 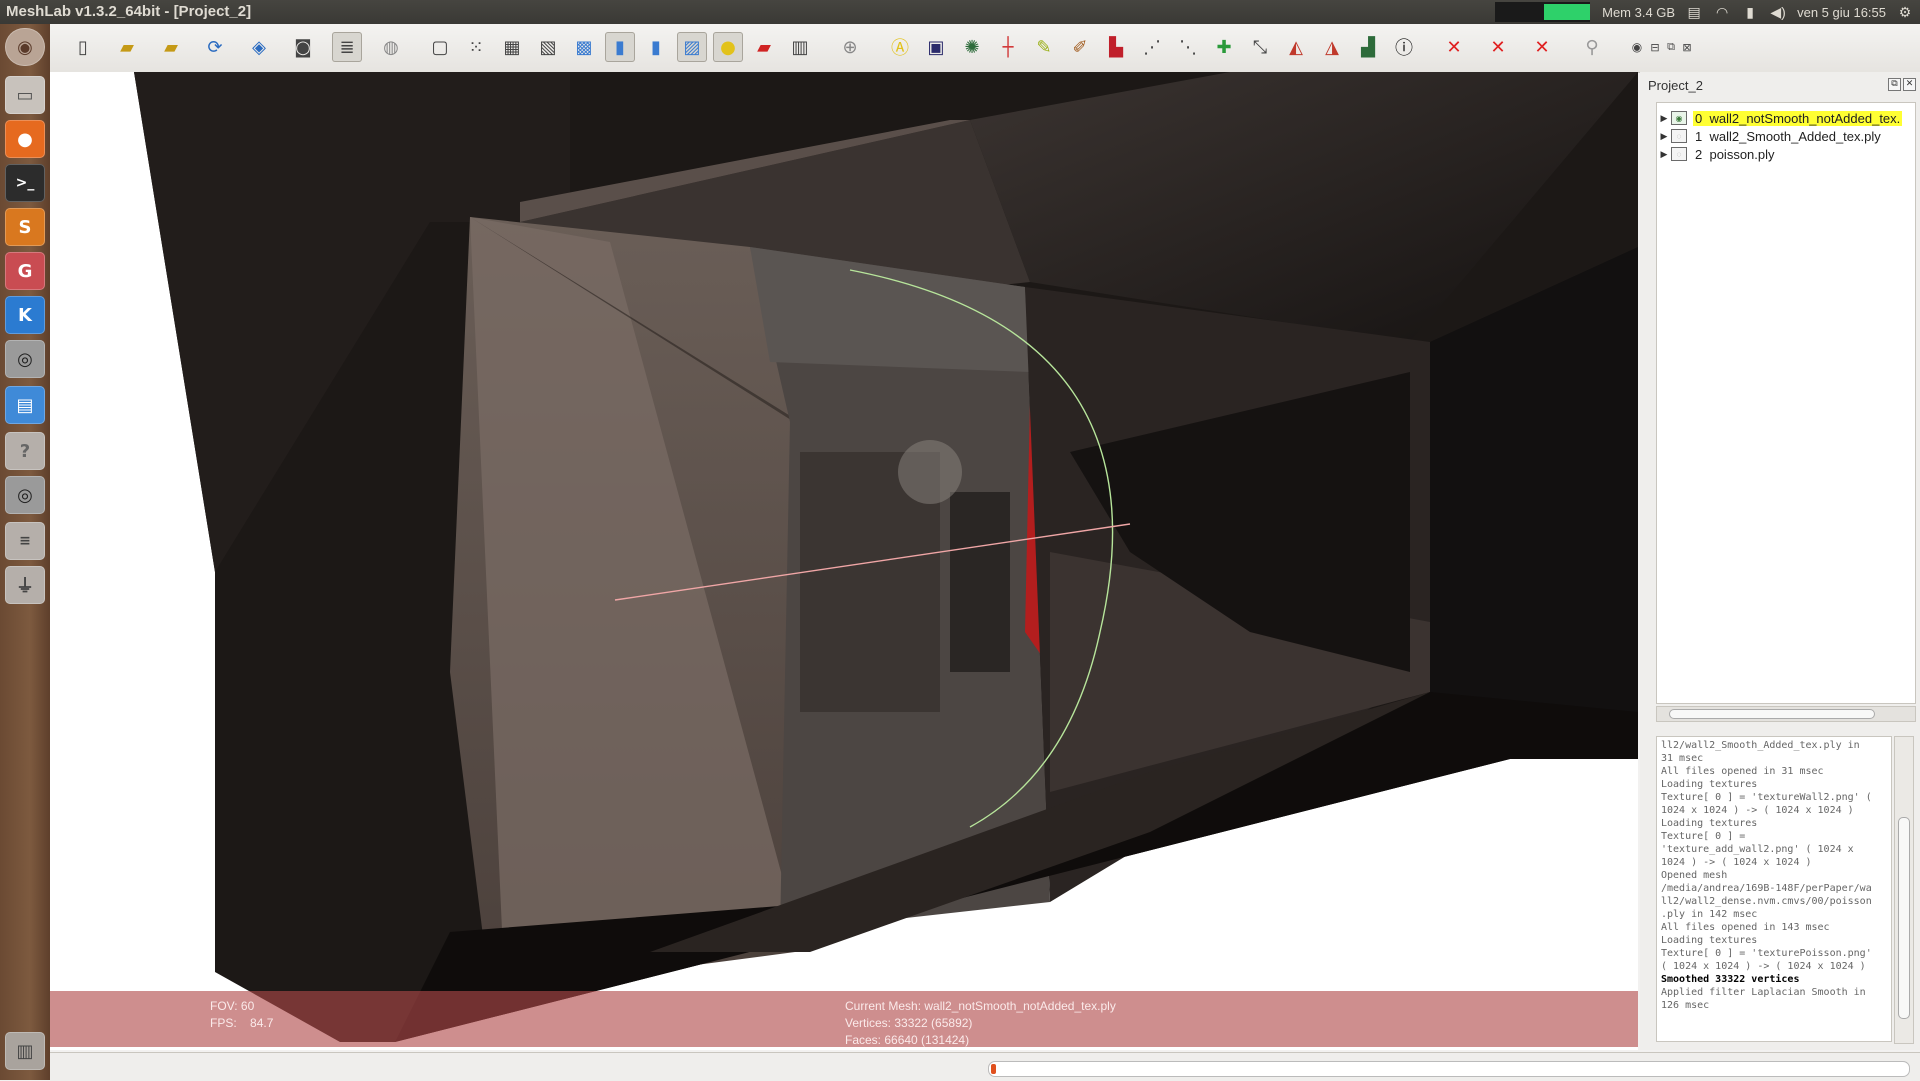 I want to click on layer-row: ▶ ◌ 1 wall2_Smooth_Added_tex.ply, so click(x=1785, y=136).